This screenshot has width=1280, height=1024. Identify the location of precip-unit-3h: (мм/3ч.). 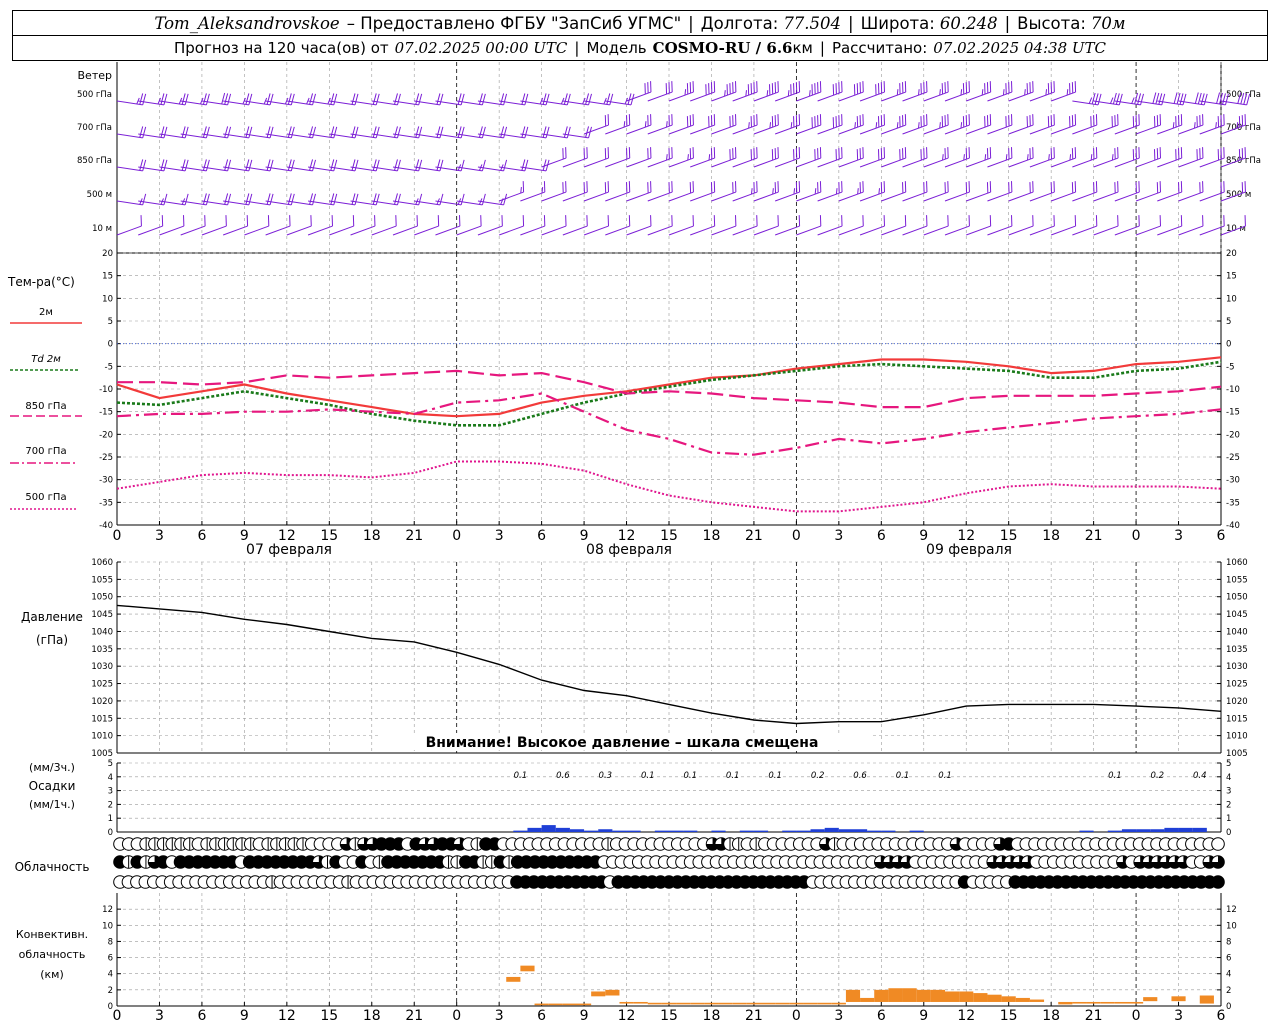
(52, 767).